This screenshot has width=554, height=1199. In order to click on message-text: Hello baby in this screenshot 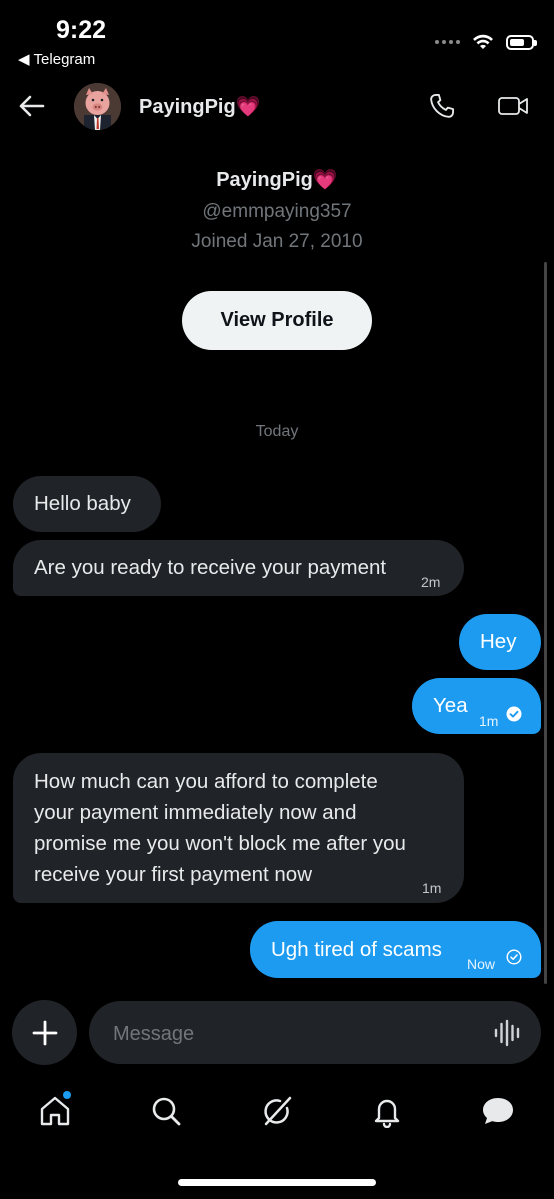, I will do `click(82, 503)`.